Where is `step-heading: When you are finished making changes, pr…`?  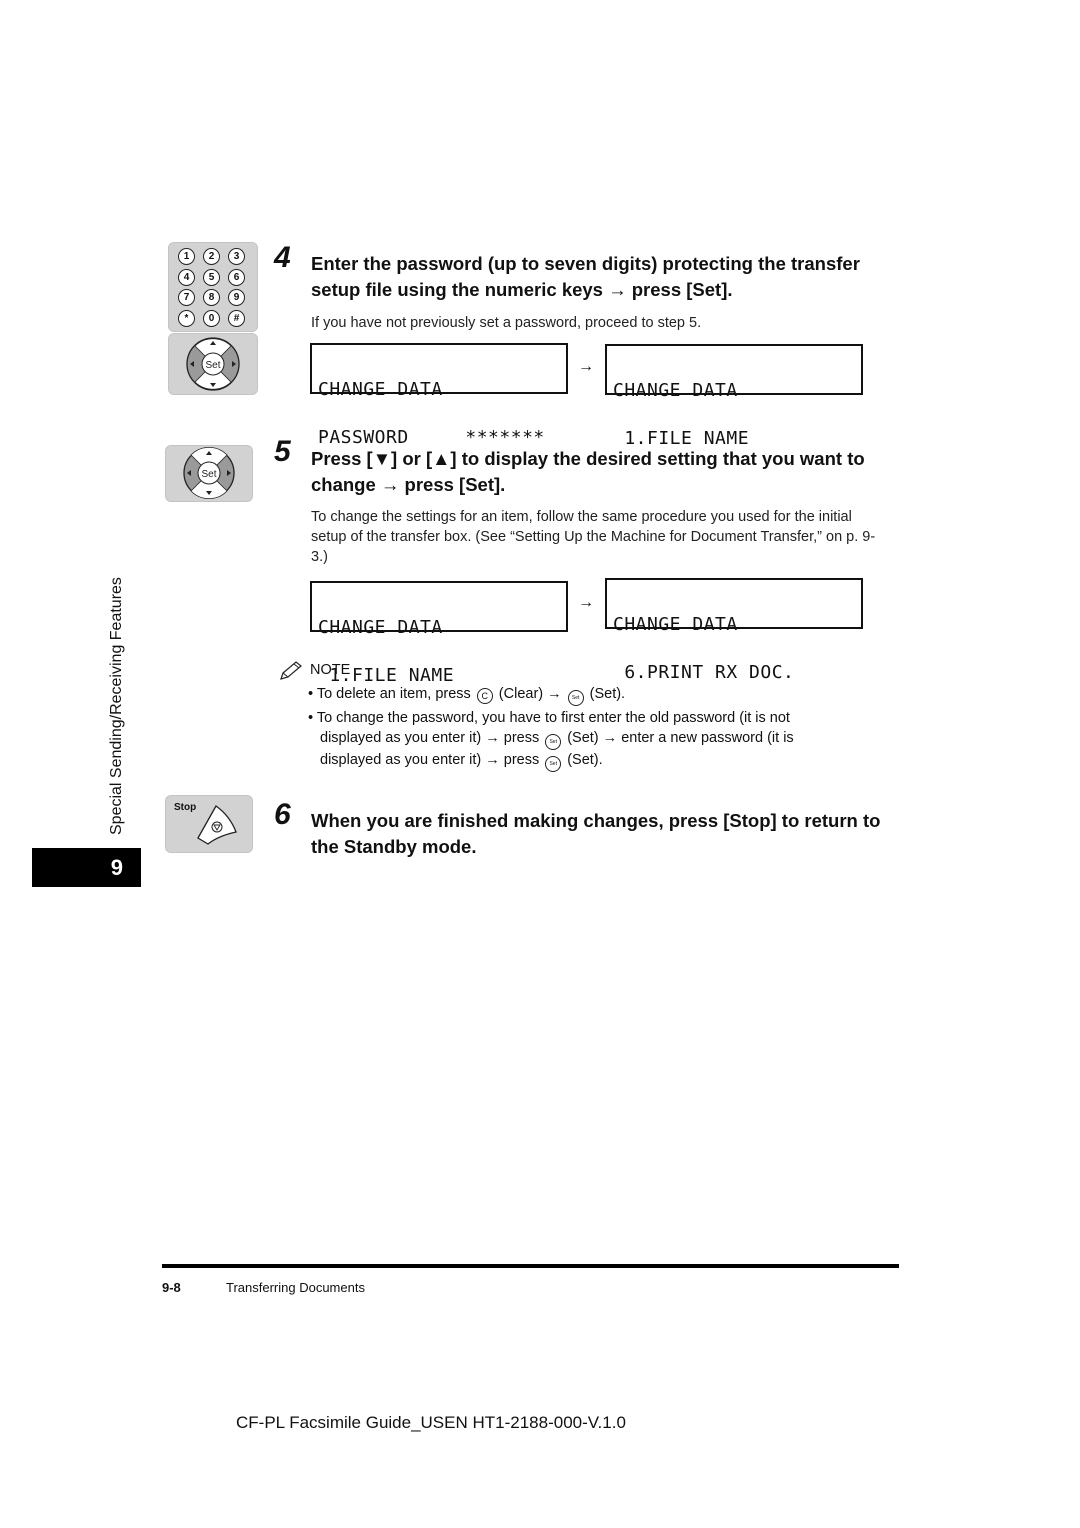 step-heading: When you are finished making changes, pr… is located at coordinates (596, 833).